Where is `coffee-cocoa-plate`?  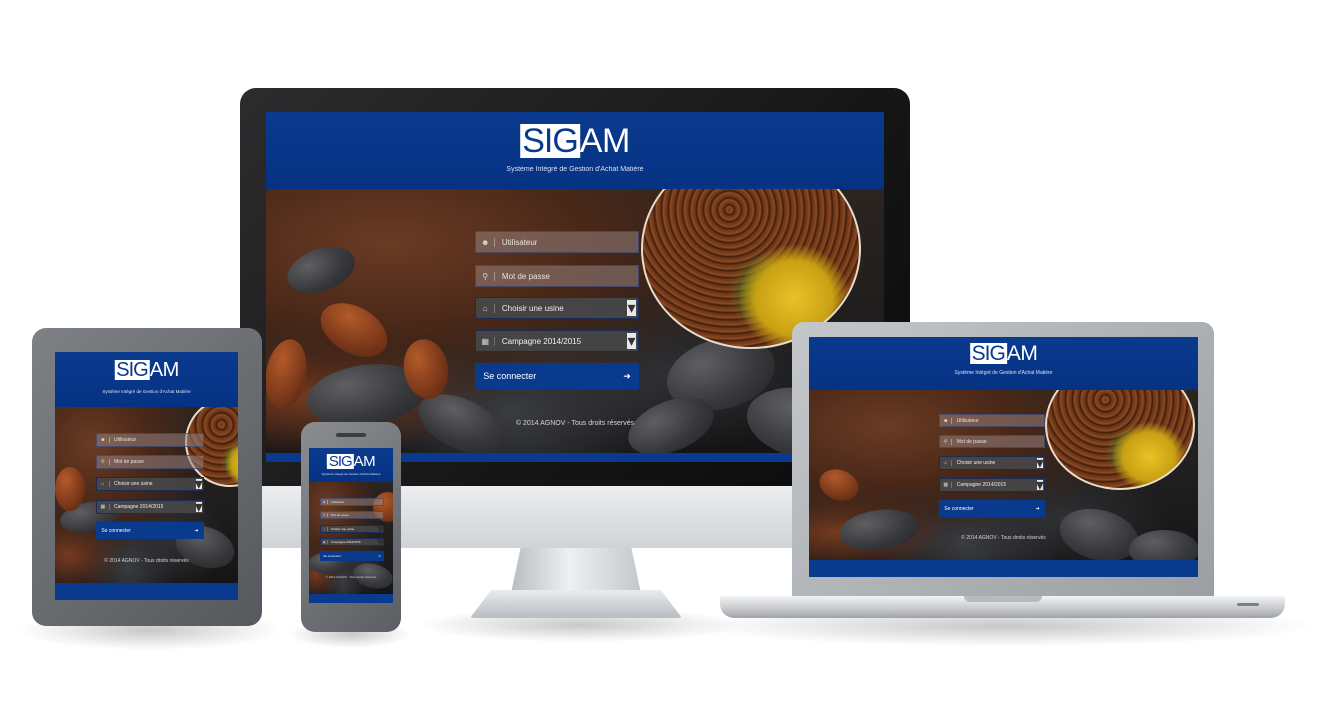
coffee-cocoa-plate is located at coordinates (1120, 439).